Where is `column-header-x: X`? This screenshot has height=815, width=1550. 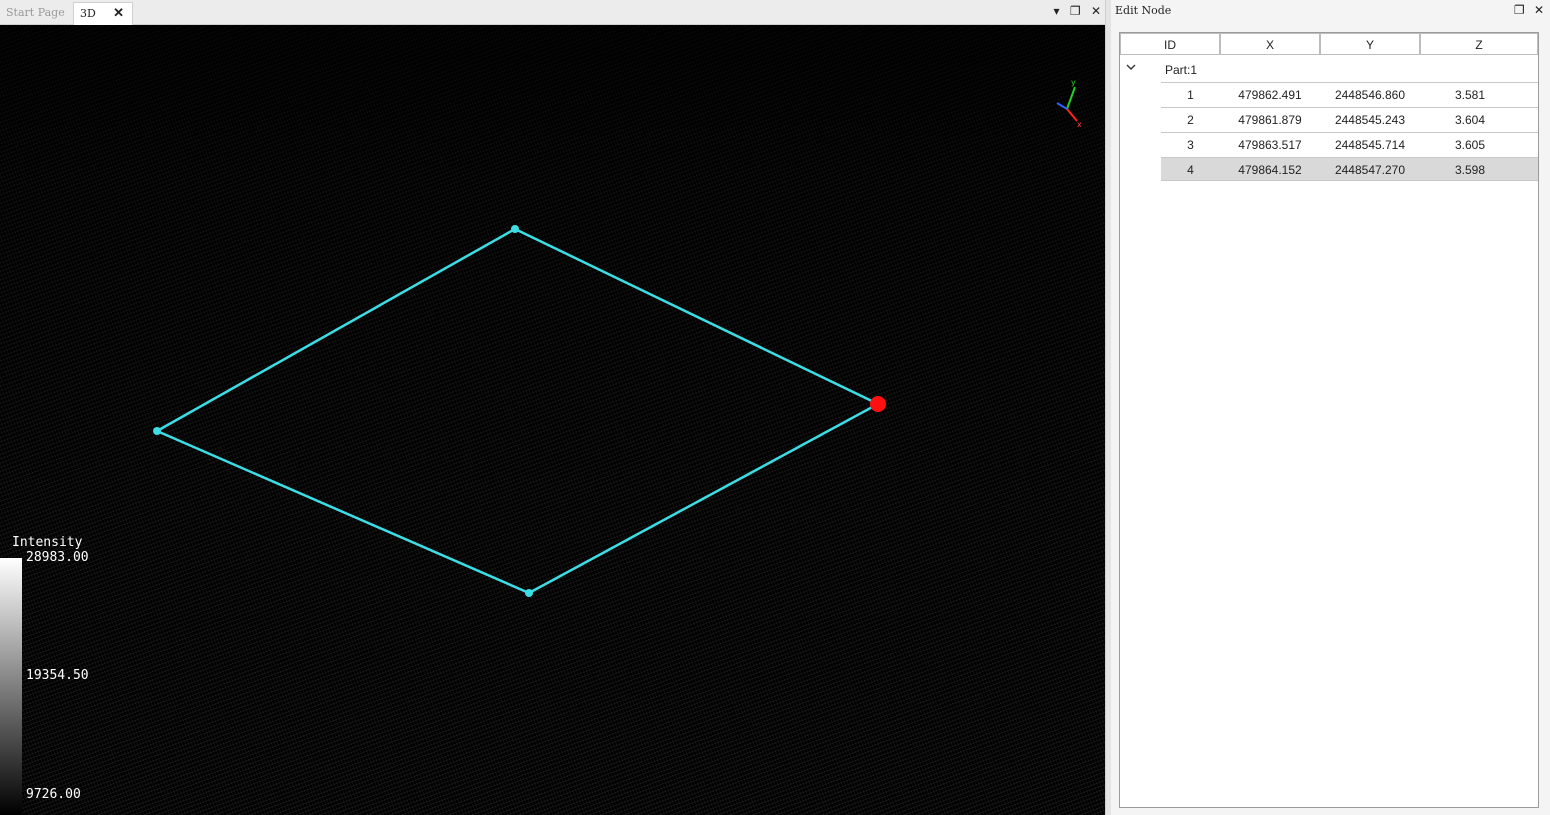 column-header-x: X is located at coordinates (1270, 44).